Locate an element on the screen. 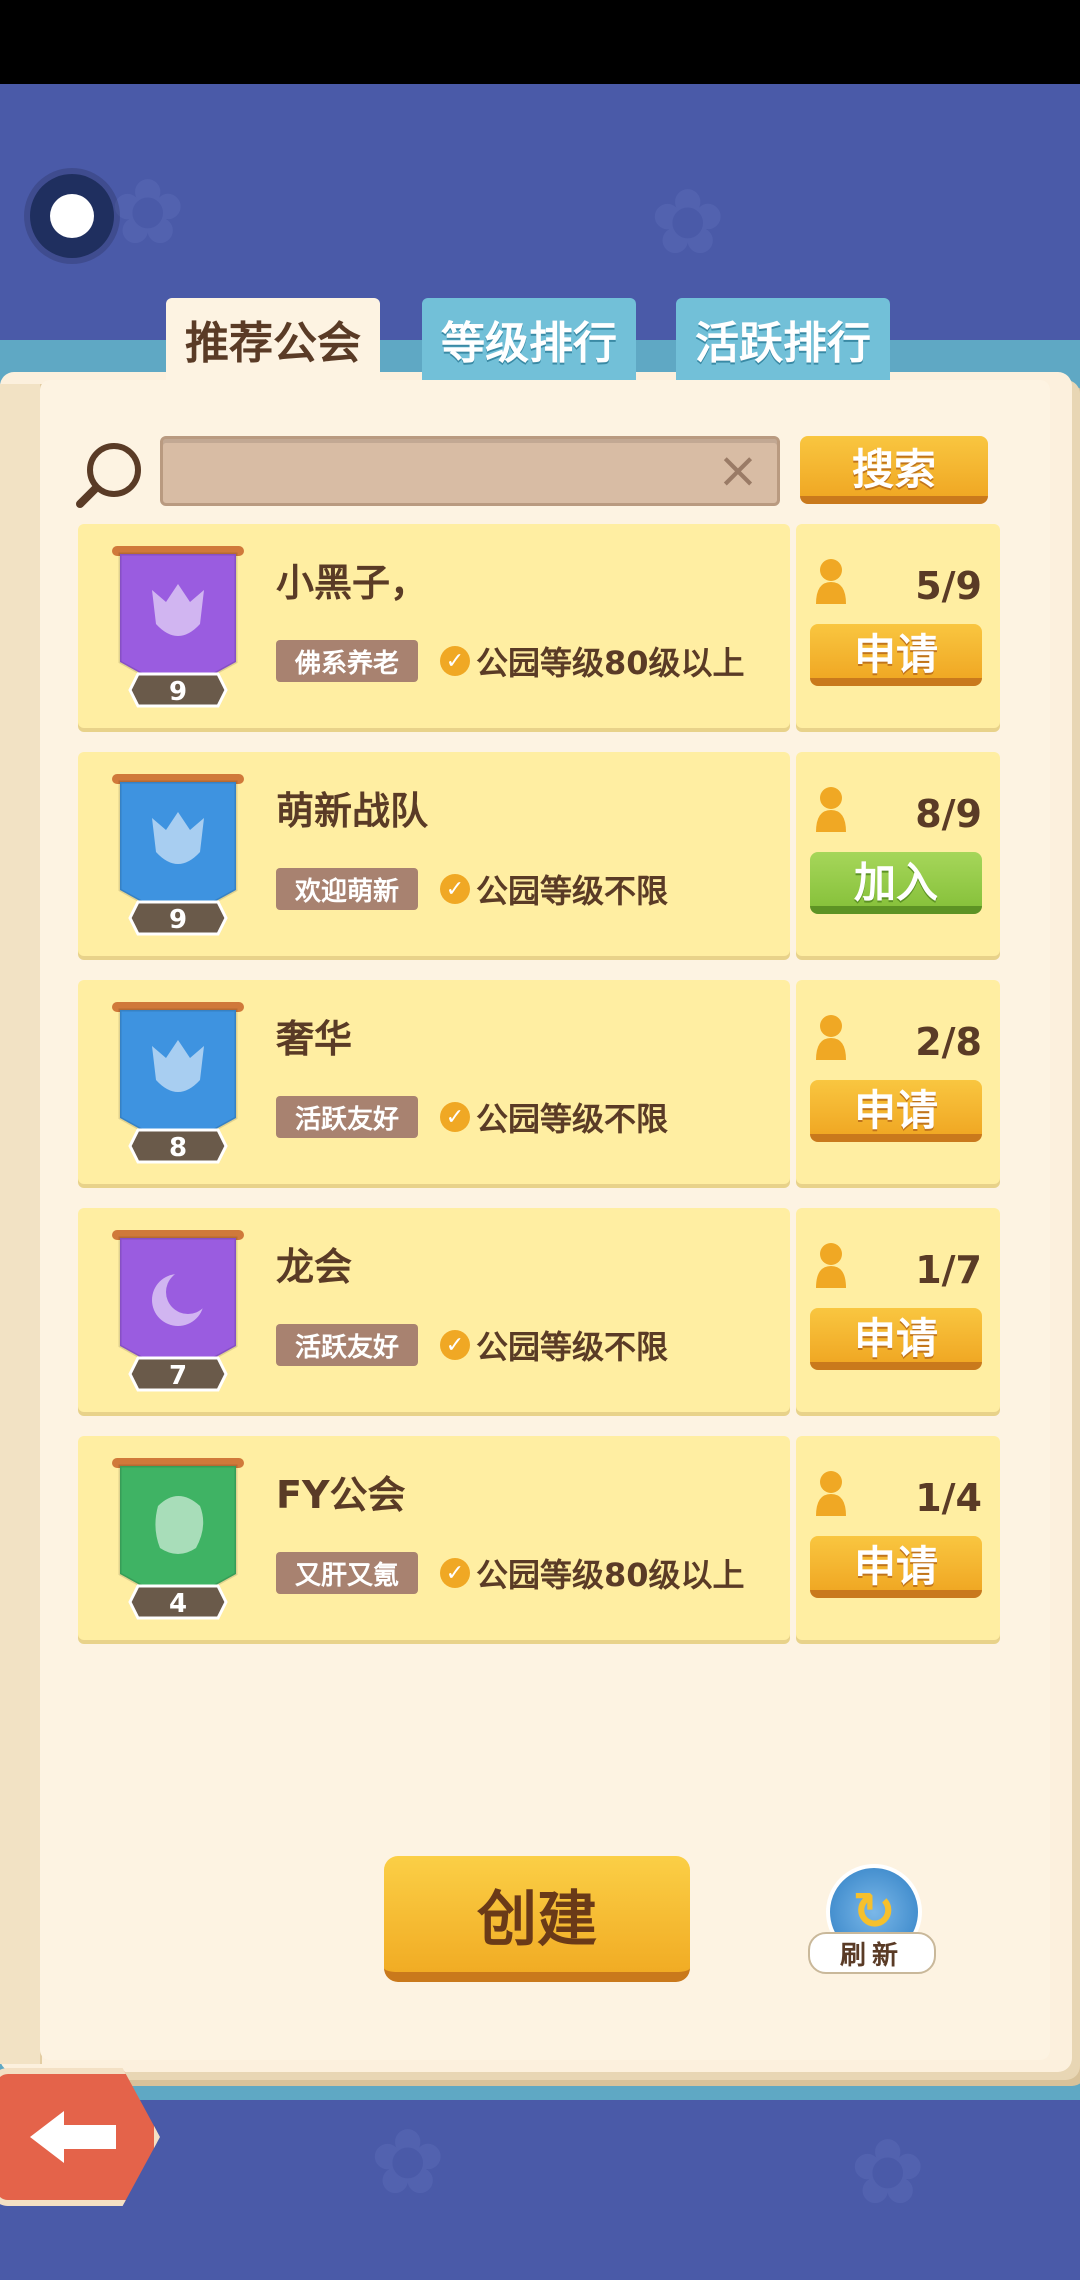 The width and height of the screenshot is (1080, 2280). guild-row: 4 FY公会 又肝又氪 ✓ 公园等级80级以上 1/4 申请 is located at coordinates (539, 1538).